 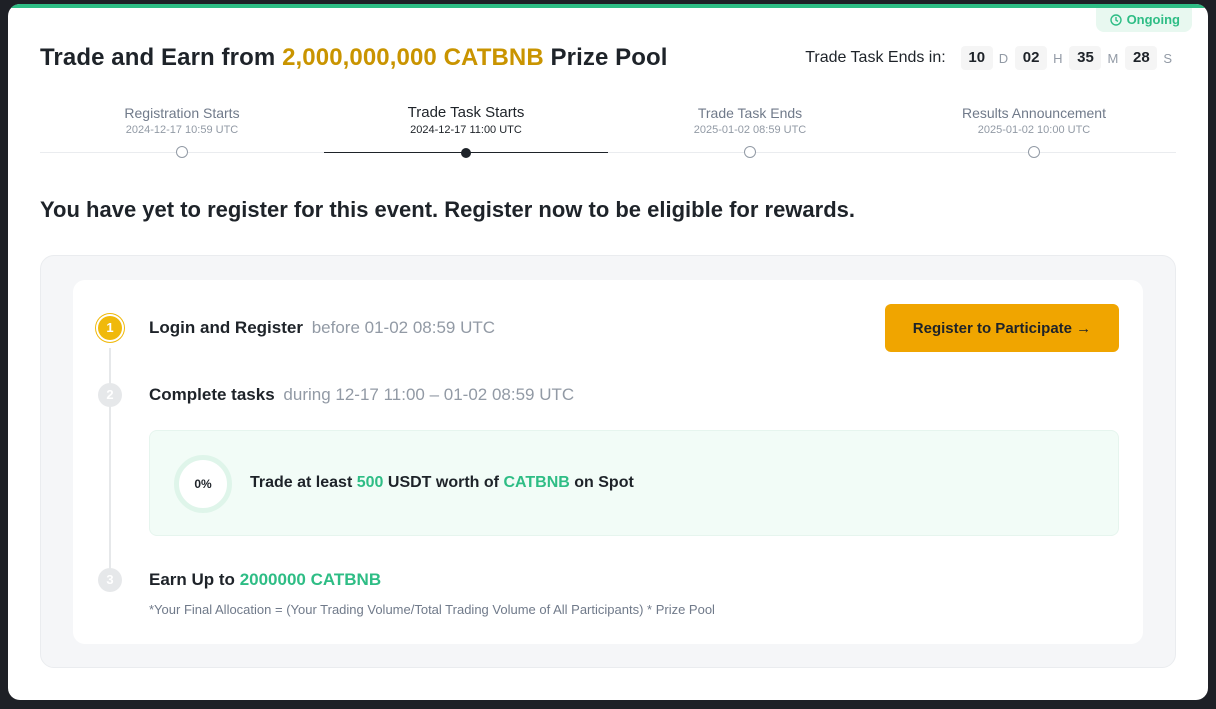 I want to click on step-3-title: Earn Up to 2000000 CATBNB, so click(x=265, y=580).